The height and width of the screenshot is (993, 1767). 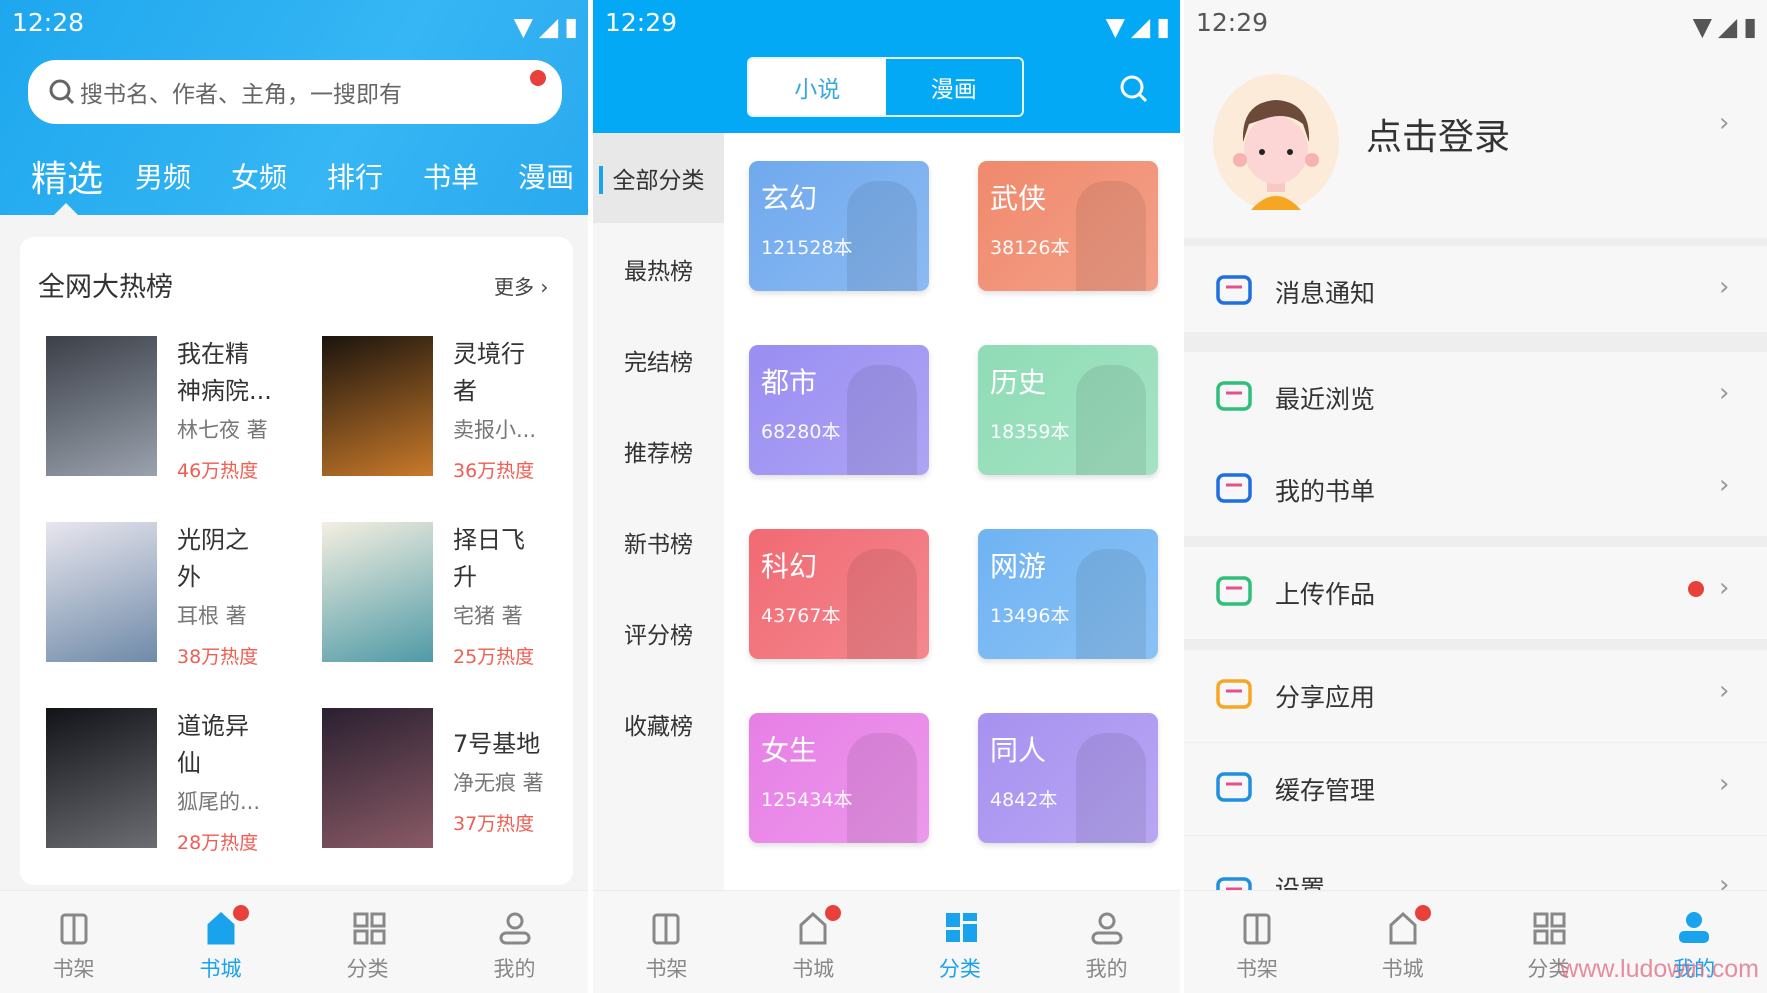 I want to click on category-name: 武侠, so click(x=1018, y=198).